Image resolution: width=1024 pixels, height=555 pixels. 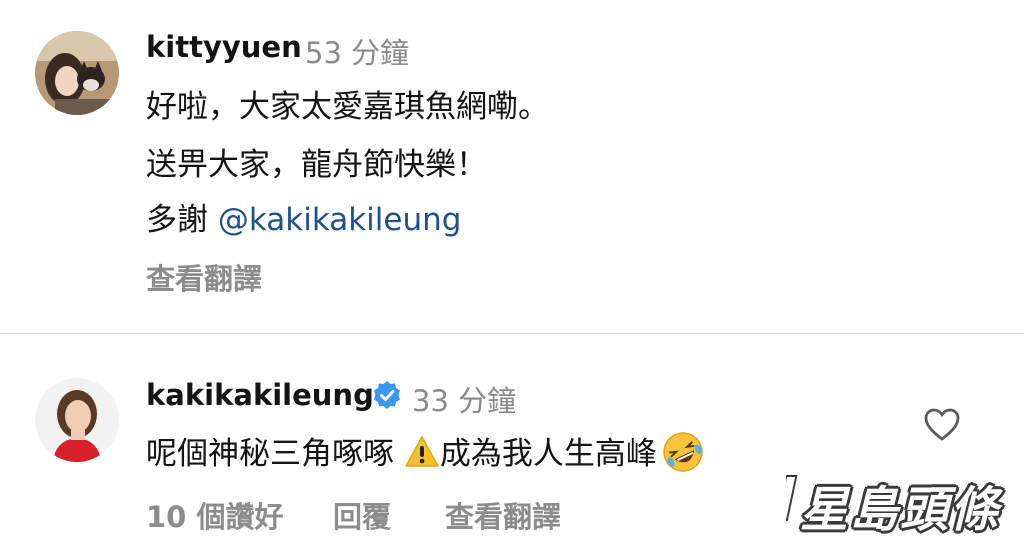 What do you see at coordinates (224, 47) in the screenshot?
I see `username: kittyyuen` at bounding box center [224, 47].